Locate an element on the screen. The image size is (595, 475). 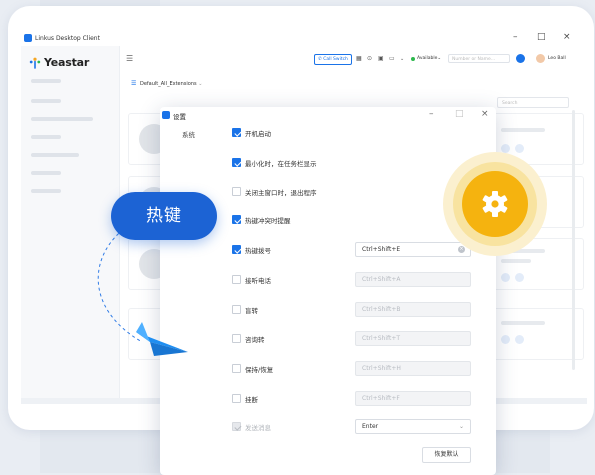
hotkey-field-dial: Ctrl+Shift+E × is located at coordinates (413, 249).